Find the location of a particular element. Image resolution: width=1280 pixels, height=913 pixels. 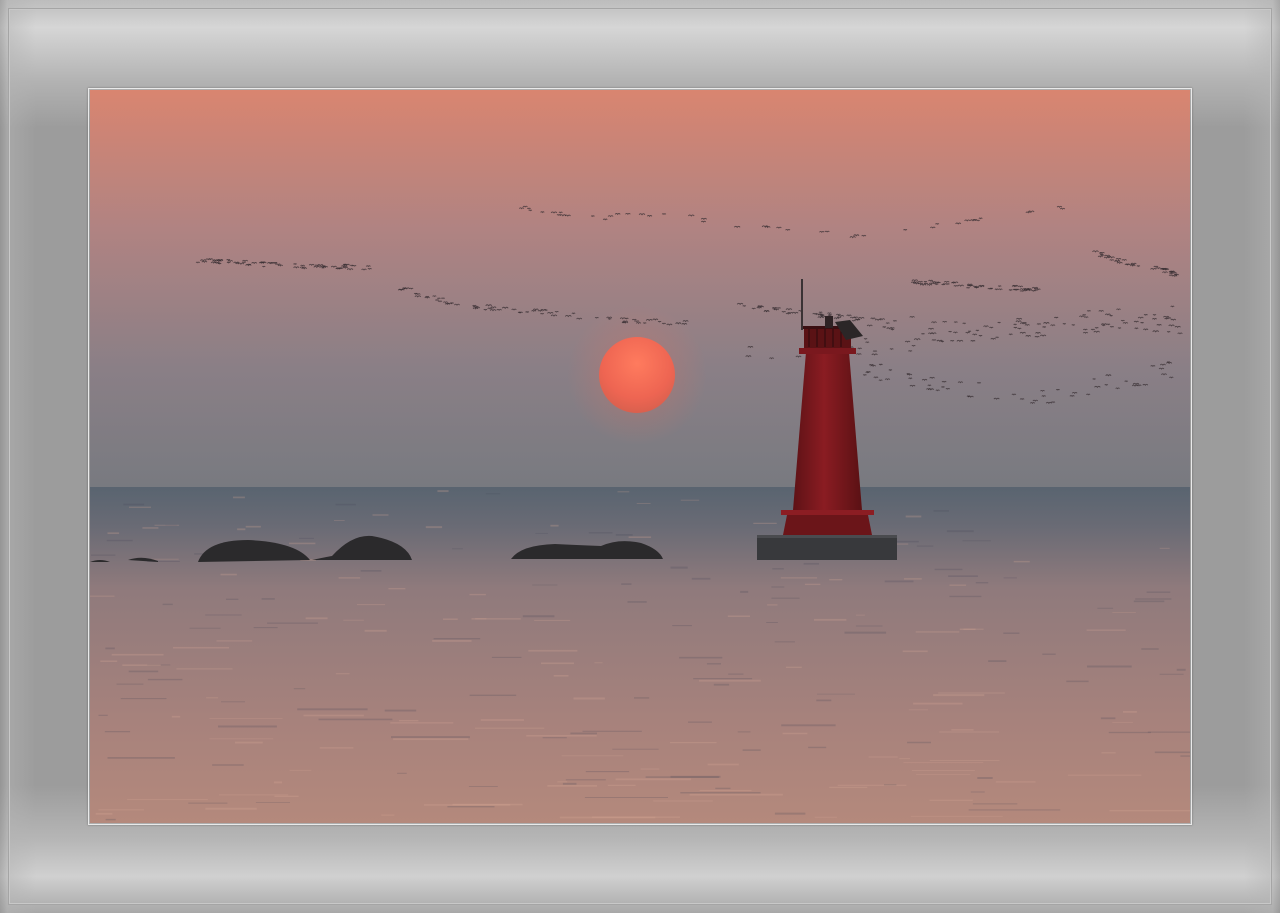

frame-shade-left is located at coordinates (45, 456).